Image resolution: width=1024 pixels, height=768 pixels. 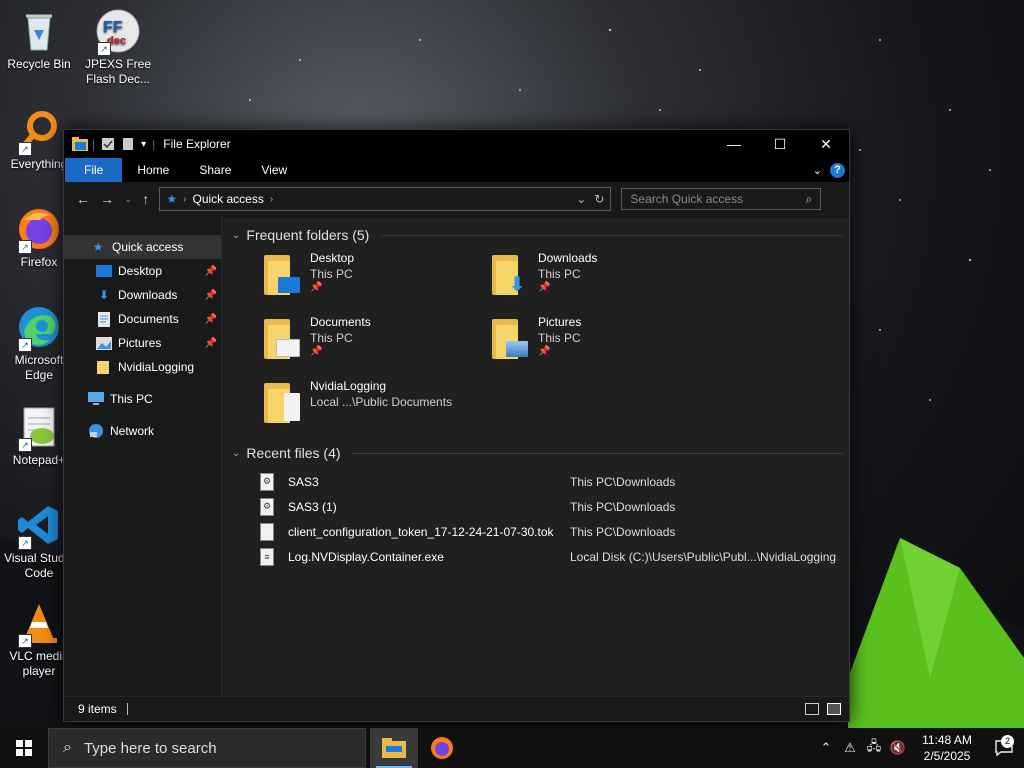 I want to click on desktop-icon-label: Recycle Bin, so click(x=39, y=64).